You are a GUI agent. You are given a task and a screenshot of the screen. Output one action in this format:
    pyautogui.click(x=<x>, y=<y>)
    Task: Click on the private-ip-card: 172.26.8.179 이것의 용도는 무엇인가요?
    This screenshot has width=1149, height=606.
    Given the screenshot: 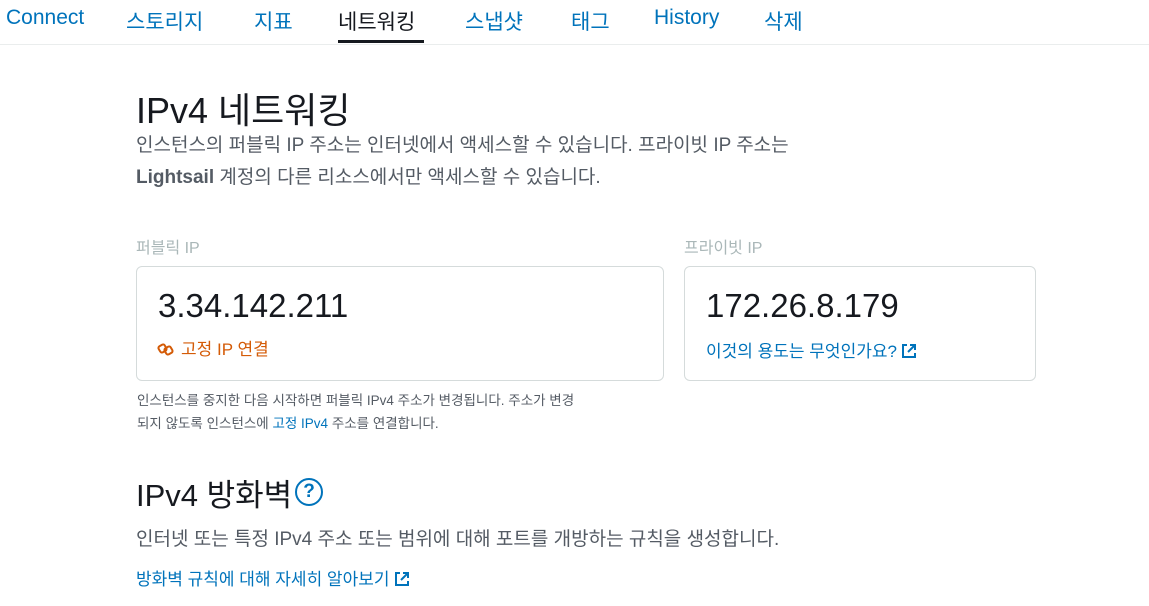 What is the action you would take?
    pyautogui.click(x=860, y=323)
    